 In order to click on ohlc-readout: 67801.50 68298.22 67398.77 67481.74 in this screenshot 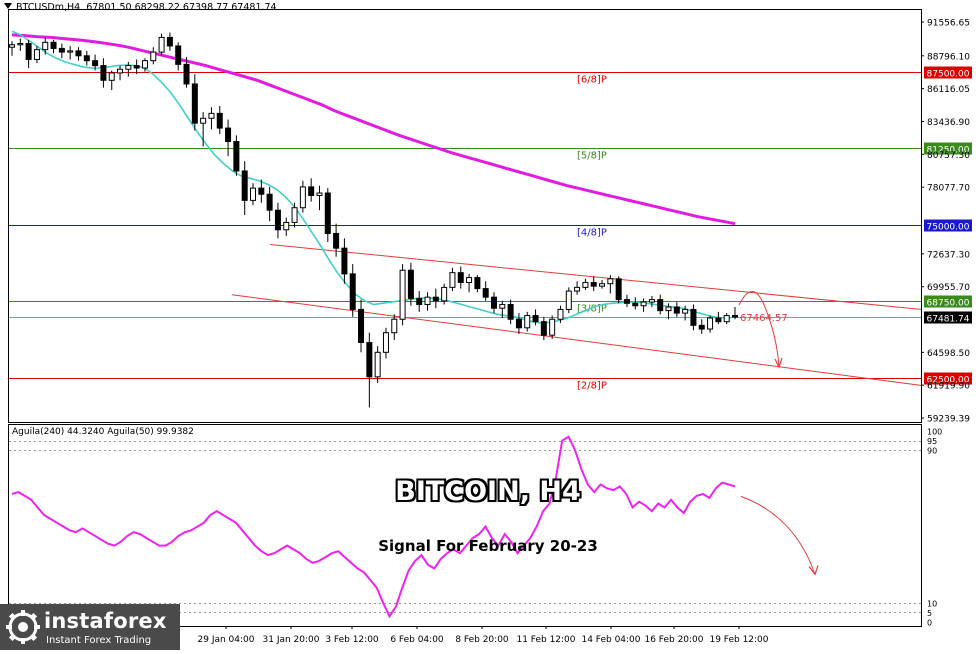, I will do `click(181, 7)`.